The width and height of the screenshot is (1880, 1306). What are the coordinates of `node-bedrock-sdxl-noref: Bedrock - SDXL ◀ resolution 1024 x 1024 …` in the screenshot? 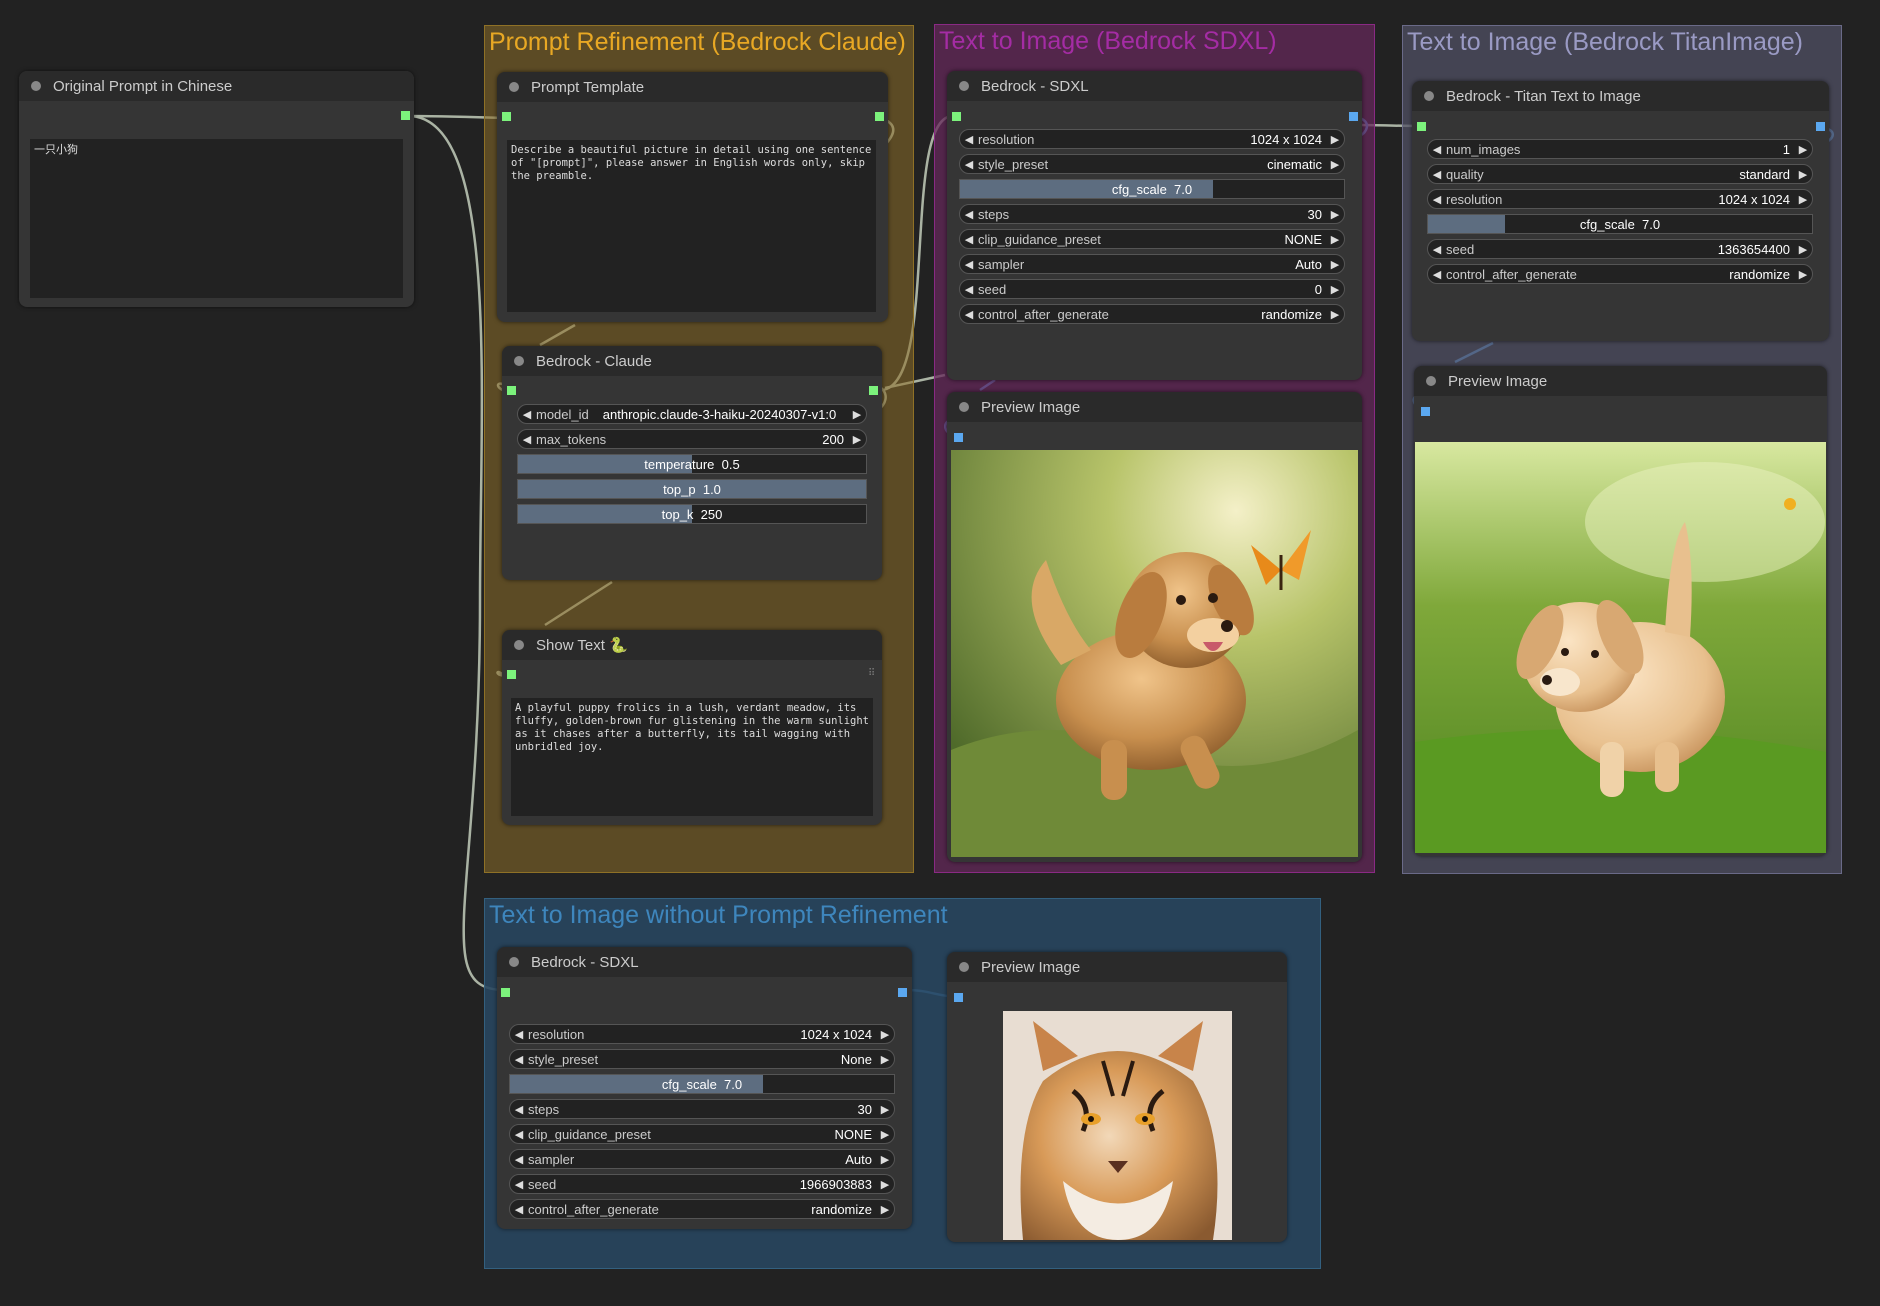 It's located at (704, 1088).